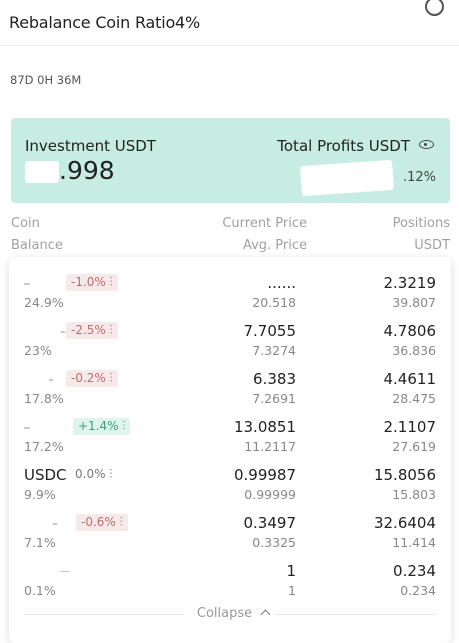 The width and height of the screenshot is (459, 643). Describe the element at coordinates (274, 302) in the screenshot. I see `avg-price: 20.518` at that location.